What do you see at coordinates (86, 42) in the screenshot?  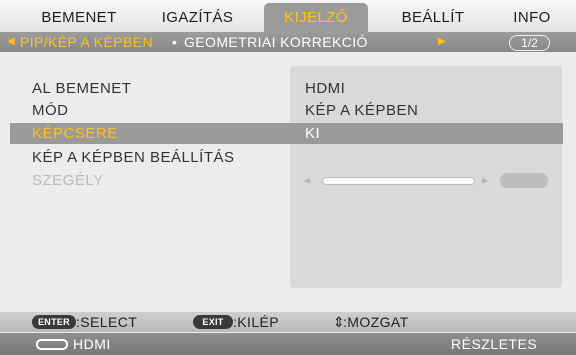 I see `submenu-pip: PIP/KÉP A KÉPBEN` at bounding box center [86, 42].